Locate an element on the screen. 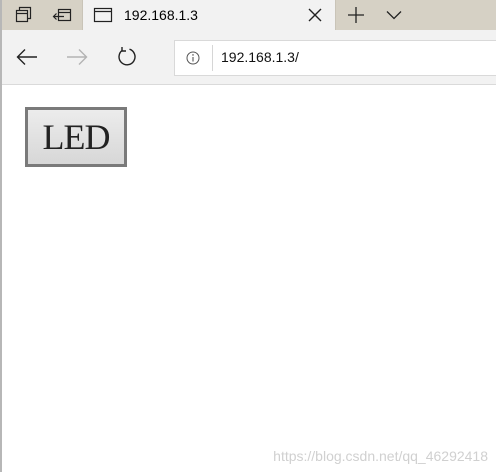 Image resolution: width=496 pixels, height=472 pixels. set-tabs-aside-button is located at coordinates (24, 15).